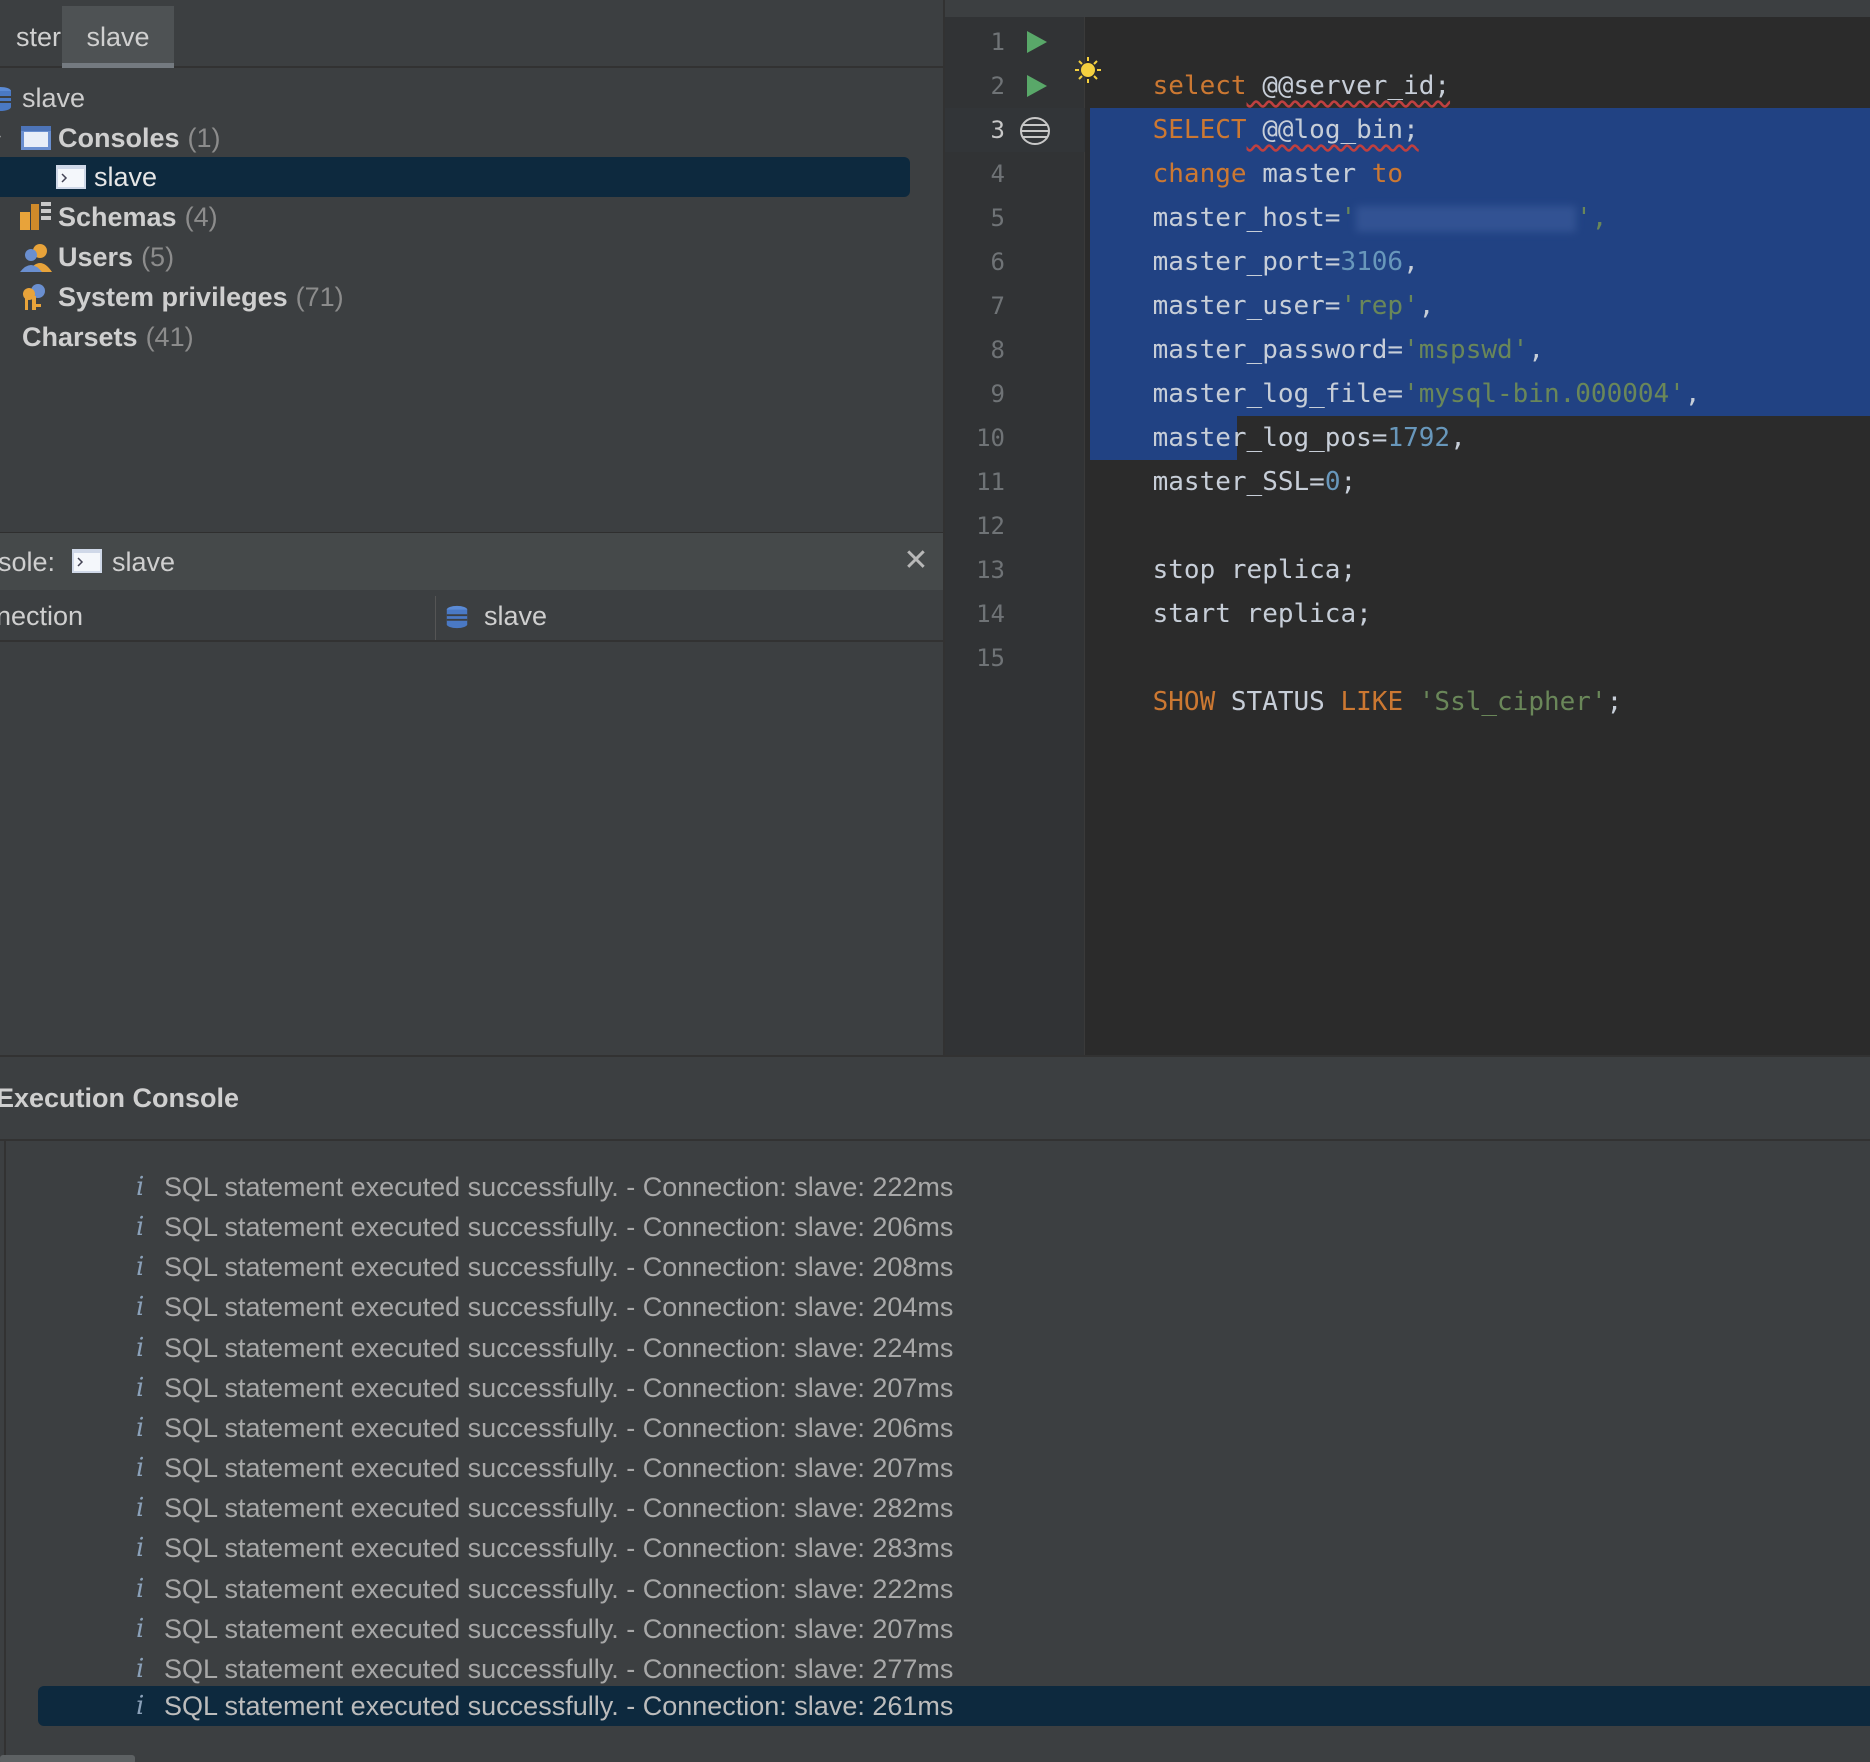 This screenshot has height=1762, width=1870. What do you see at coordinates (916, 561) in the screenshot?
I see `close-icon: ✕` at bounding box center [916, 561].